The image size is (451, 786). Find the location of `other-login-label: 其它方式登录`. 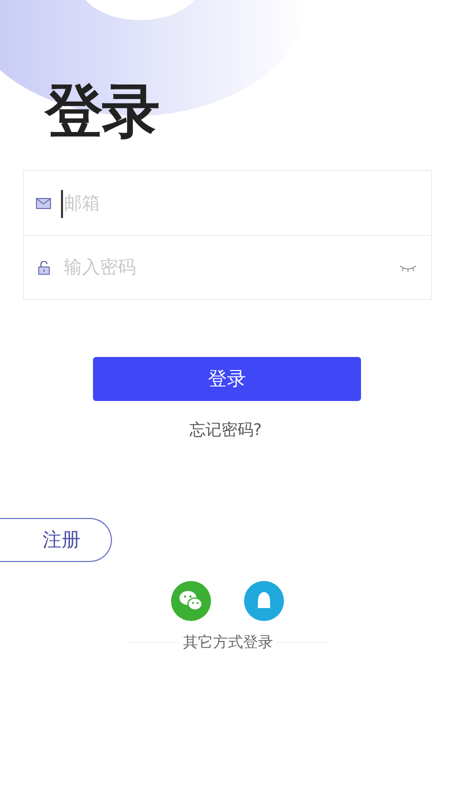

other-login-label: 其它方式登录 is located at coordinates (228, 642).